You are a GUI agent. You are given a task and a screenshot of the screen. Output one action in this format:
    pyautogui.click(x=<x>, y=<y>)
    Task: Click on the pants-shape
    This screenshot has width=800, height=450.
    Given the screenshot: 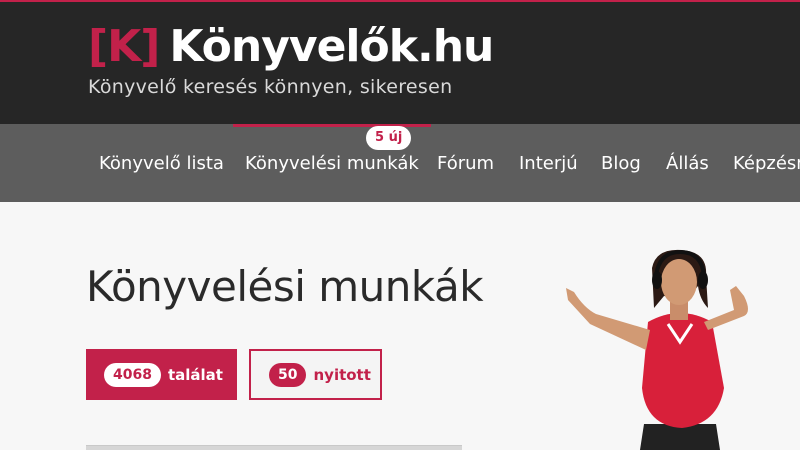 What is the action you would take?
    pyautogui.click(x=680, y=437)
    